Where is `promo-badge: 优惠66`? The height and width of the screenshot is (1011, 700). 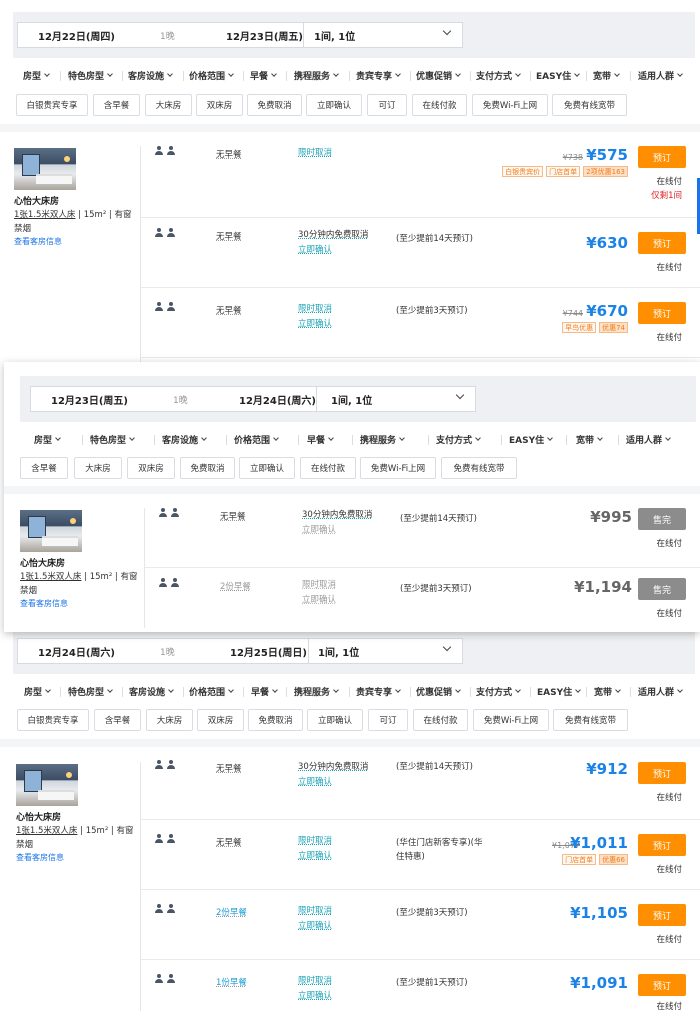
promo-badge: 优惠66 is located at coordinates (613, 859).